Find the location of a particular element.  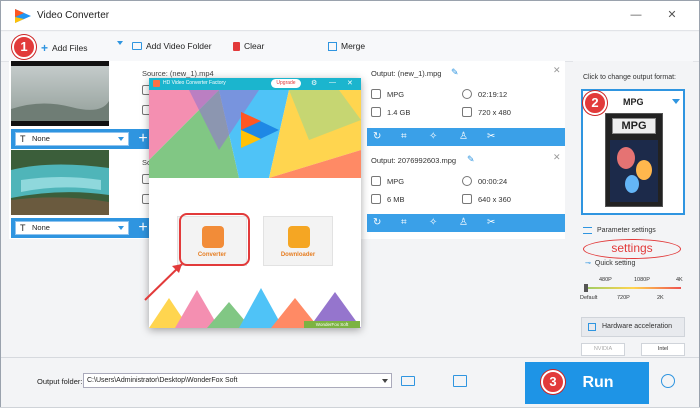

resolution-value: 640 x 360 is located at coordinates (494, 199).